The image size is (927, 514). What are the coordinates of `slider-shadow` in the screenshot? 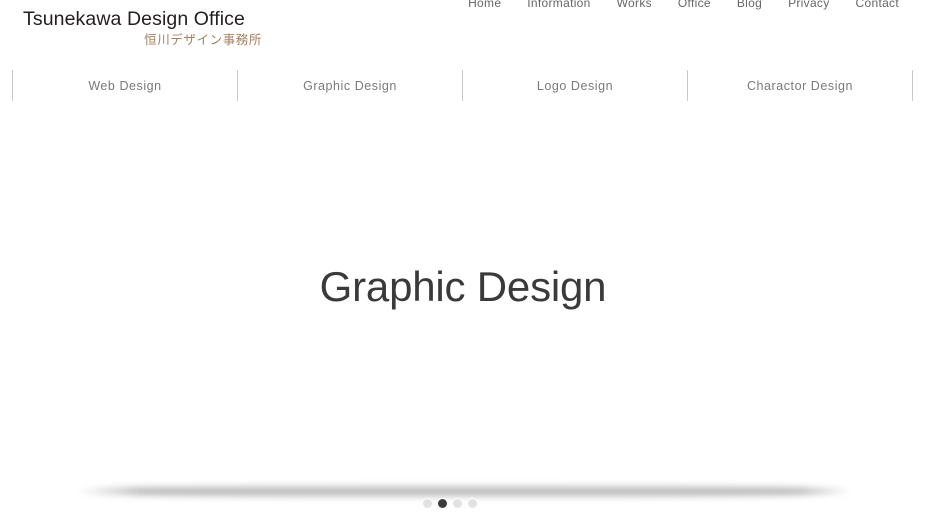 It's located at (463, 491).